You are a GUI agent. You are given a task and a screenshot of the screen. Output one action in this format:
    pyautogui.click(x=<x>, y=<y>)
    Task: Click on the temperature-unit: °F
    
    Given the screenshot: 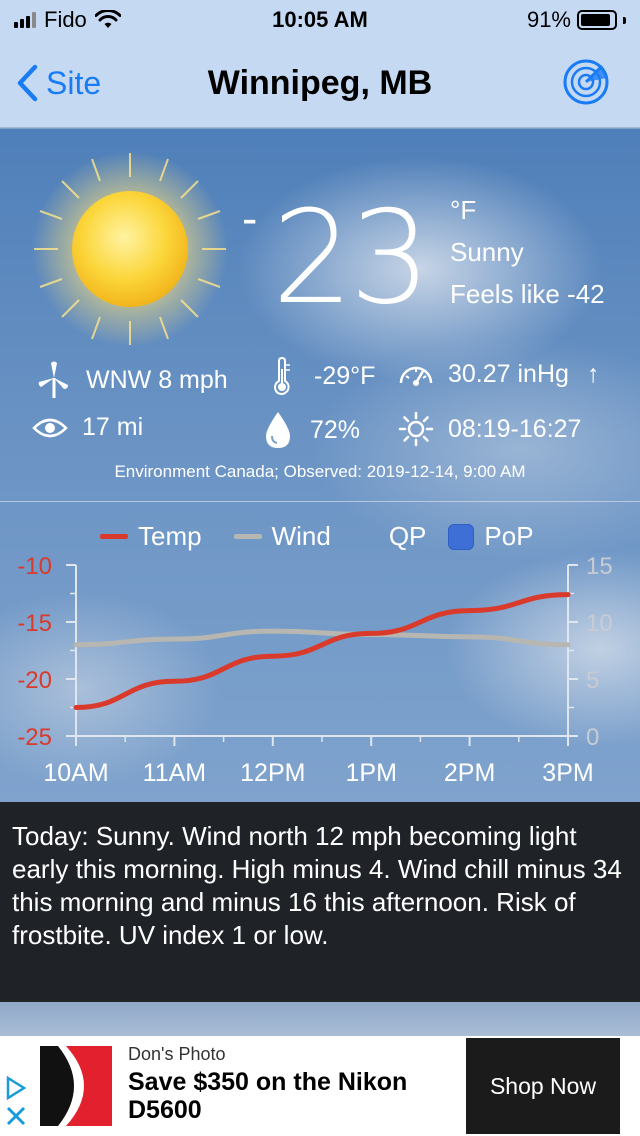 What is the action you would take?
    pyautogui.click(x=463, y=210)
    